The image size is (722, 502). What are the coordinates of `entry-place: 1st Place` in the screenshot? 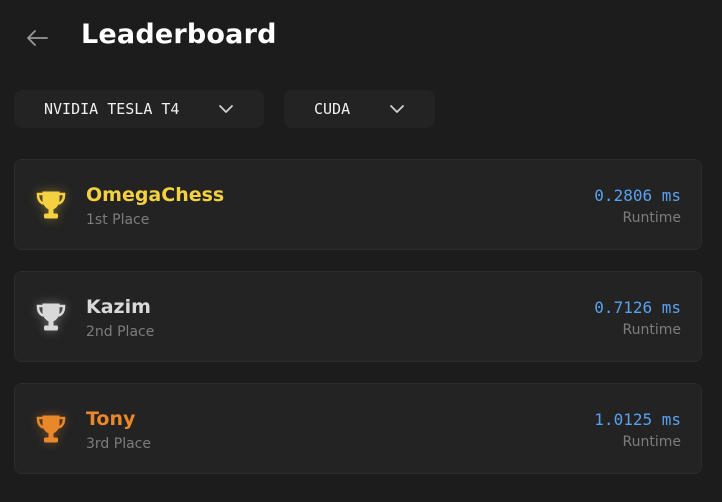 It's located at (118, 220).